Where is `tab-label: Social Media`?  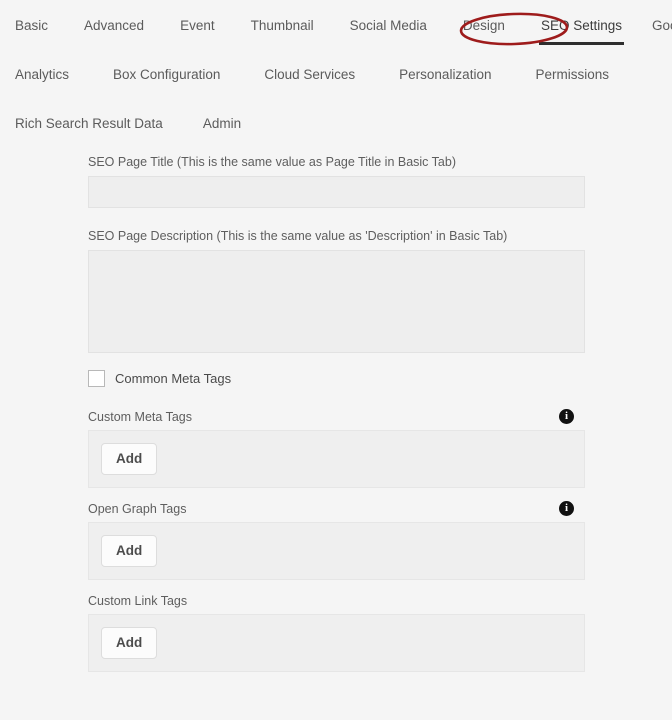 tab-label: Social Media is located at coordinates (388, 25).